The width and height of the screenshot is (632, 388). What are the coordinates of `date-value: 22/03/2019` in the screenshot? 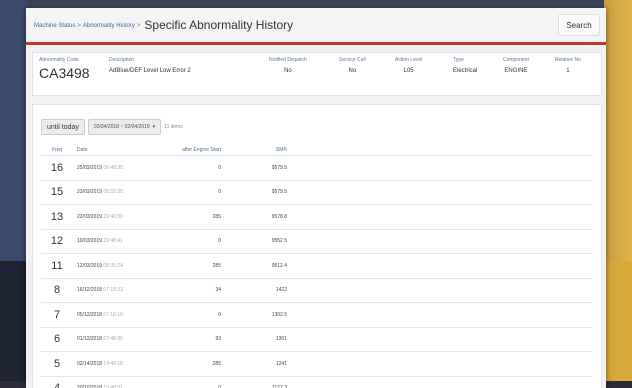 It's located at (89, 217).